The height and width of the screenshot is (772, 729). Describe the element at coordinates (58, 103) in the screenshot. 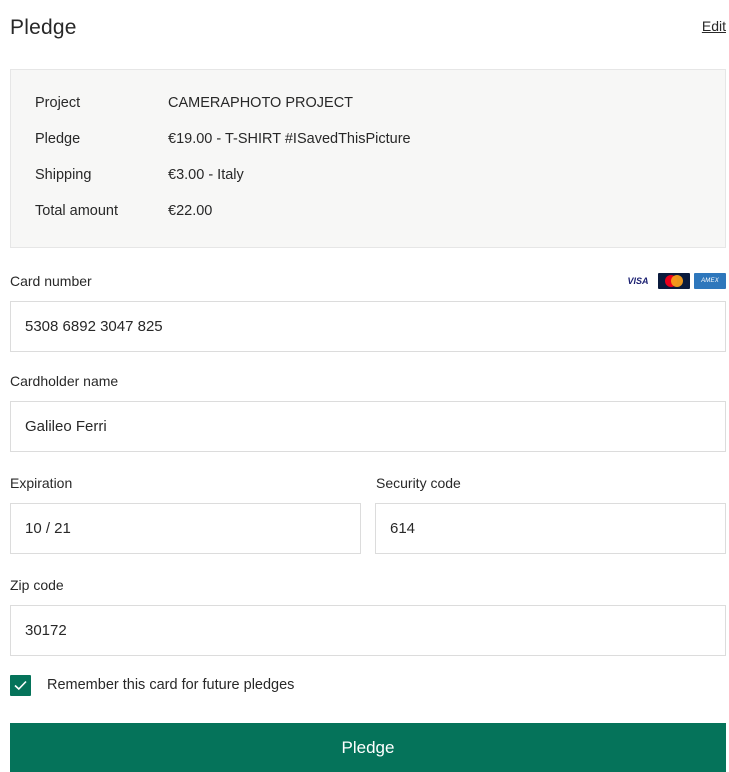

I see `summary-label: Project` at that location.